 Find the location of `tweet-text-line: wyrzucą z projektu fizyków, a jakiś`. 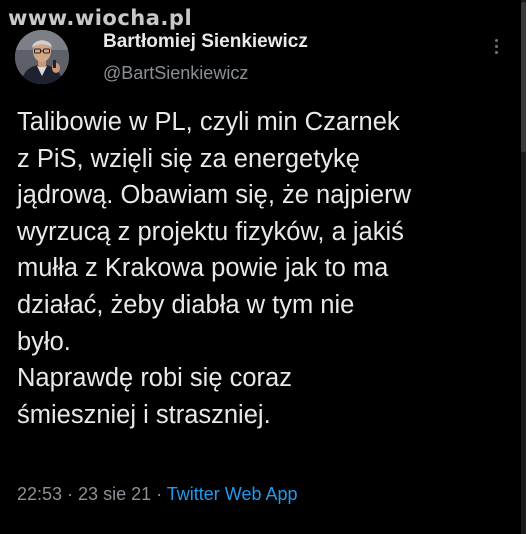

tweet-text-line: wyrzucą z projektu fizyków, a jakiś is located at coordinates (210, 231).